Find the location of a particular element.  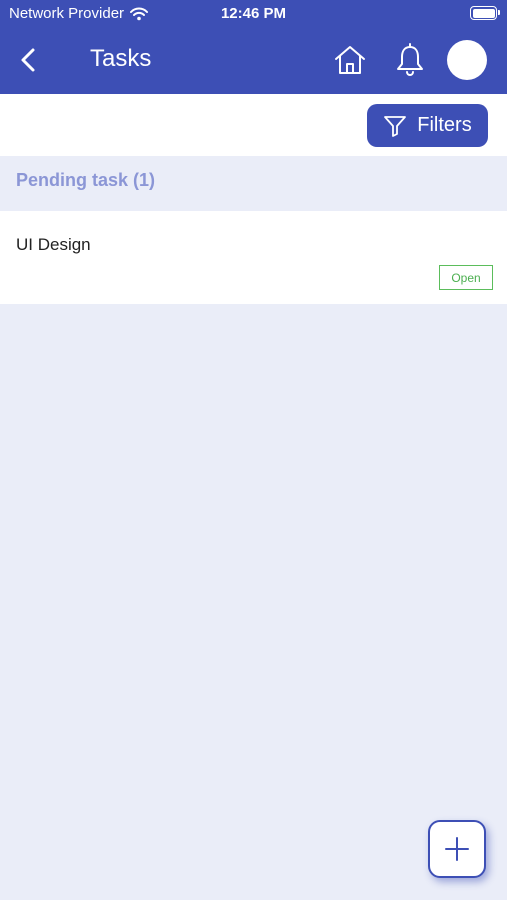

filters-button: Filters is located at coordinates (427, 125).